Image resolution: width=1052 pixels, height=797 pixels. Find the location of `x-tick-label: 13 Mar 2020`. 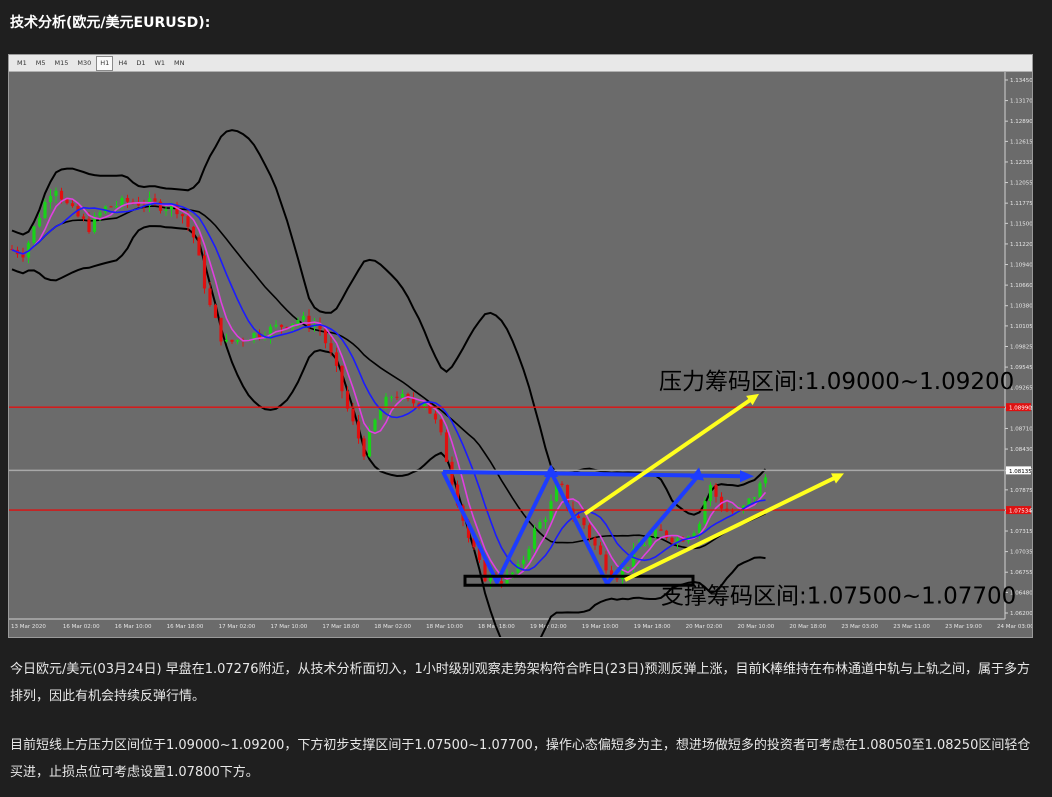

x-tick-label: 13 Mar 2020 is located at coordinates (28, 627).